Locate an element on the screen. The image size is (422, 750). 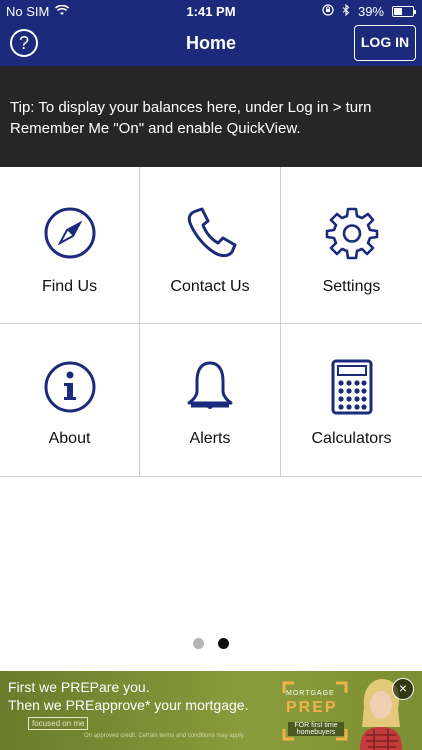
tile-label: Settings is located at coordinates (351, 286).